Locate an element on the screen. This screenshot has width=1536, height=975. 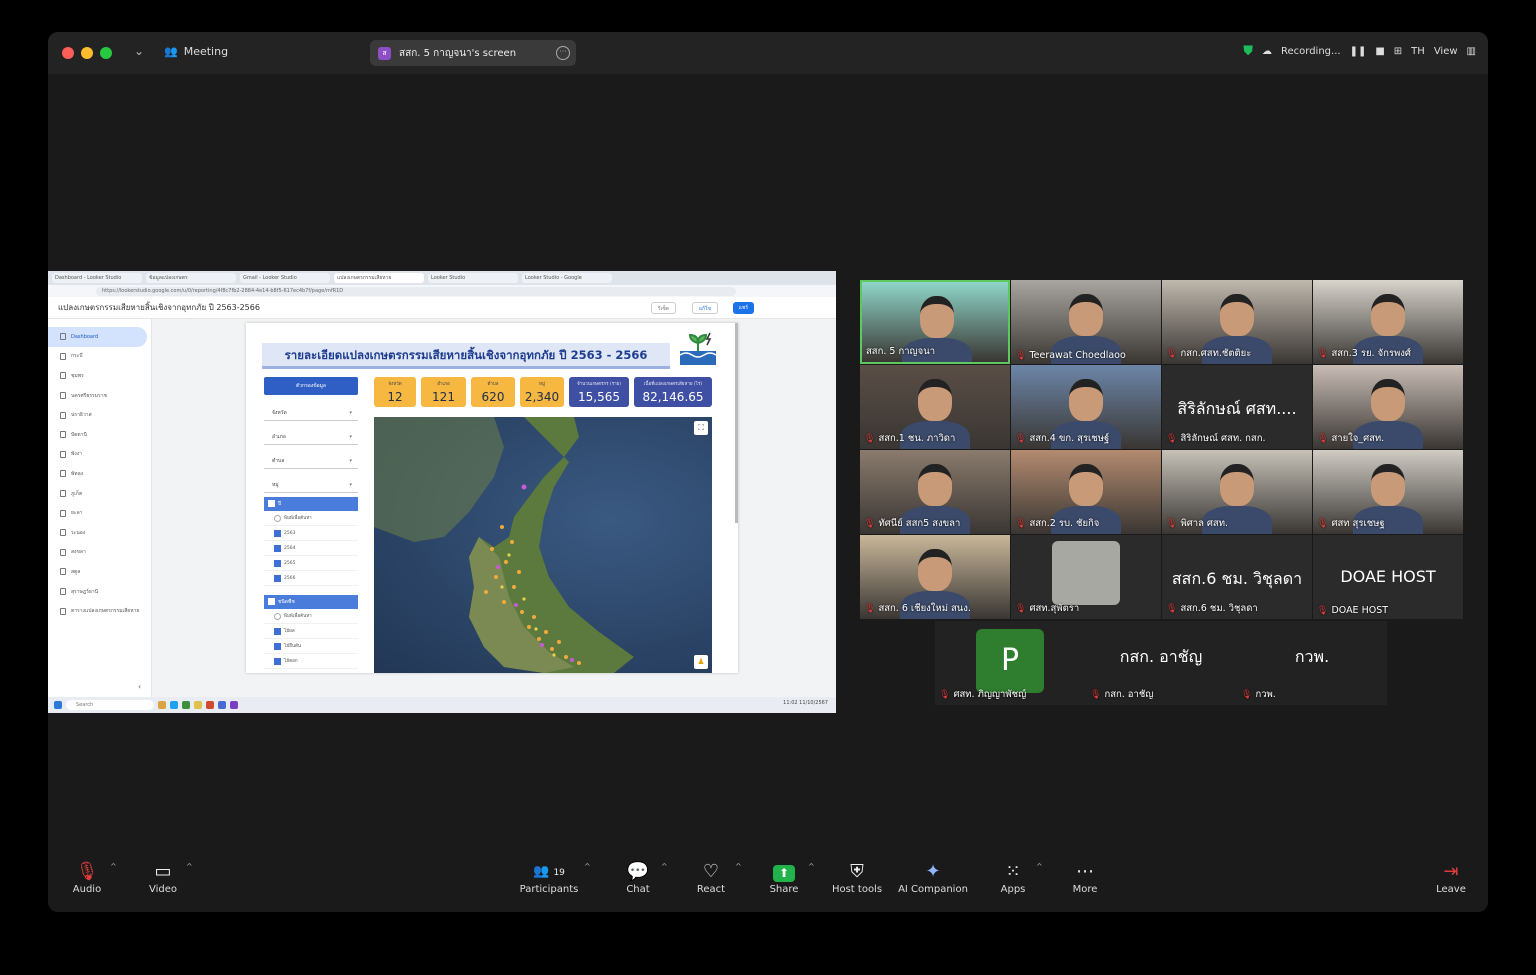
nav-item: นครศรีธรรมราช is located at coordinates (99, 396).